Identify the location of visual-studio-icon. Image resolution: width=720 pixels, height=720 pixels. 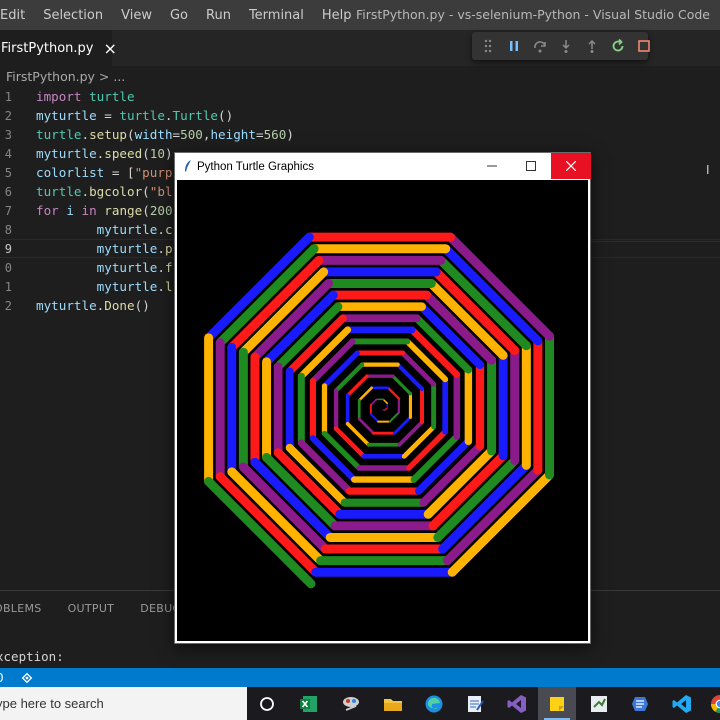
(517, 704).